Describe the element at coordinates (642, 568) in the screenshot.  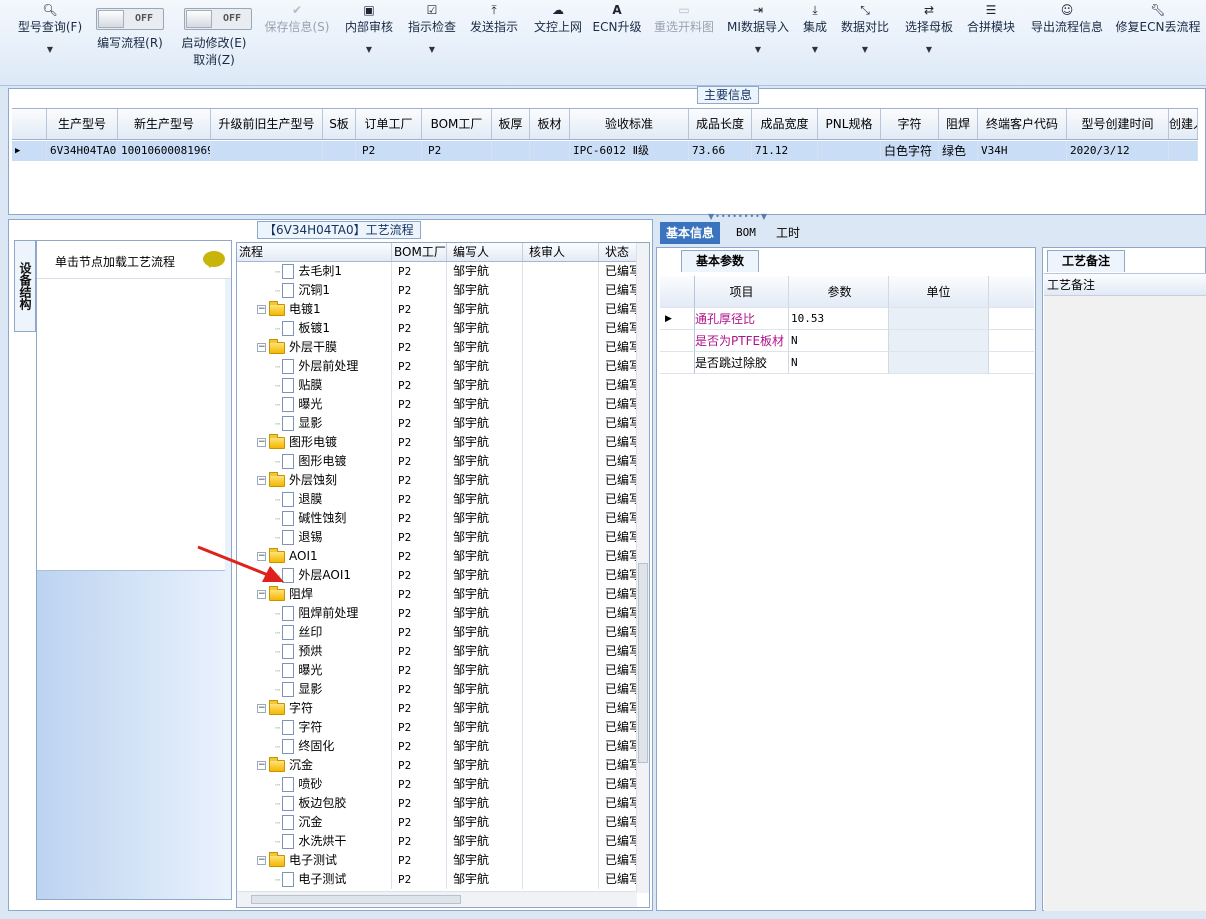
I see `vertical-scrollbar` at that location.